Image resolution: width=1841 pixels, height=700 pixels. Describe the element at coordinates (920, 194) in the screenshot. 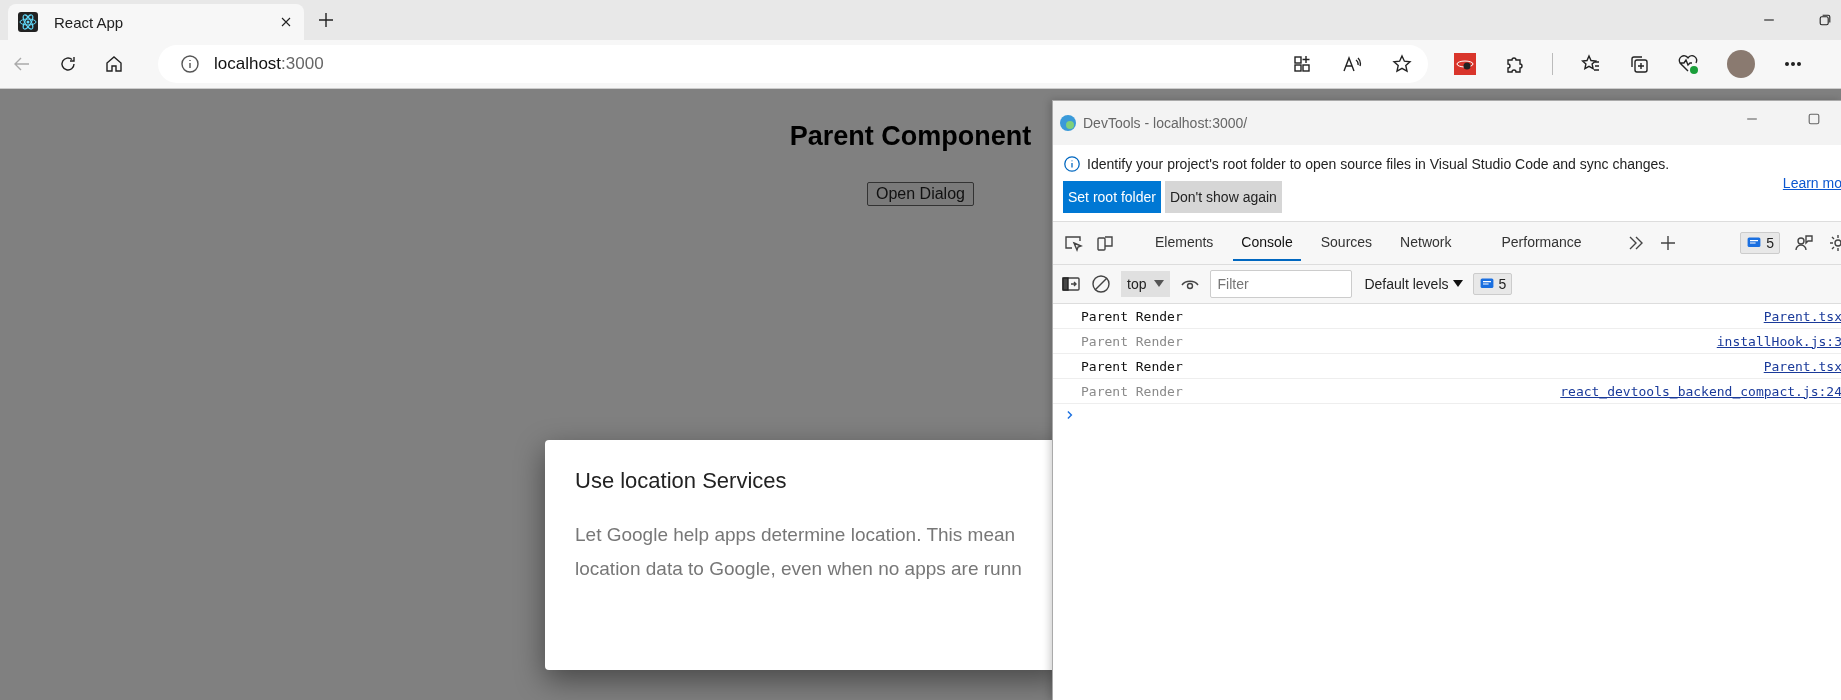

I see `open-dialog-button: Open Dialog` at that location.